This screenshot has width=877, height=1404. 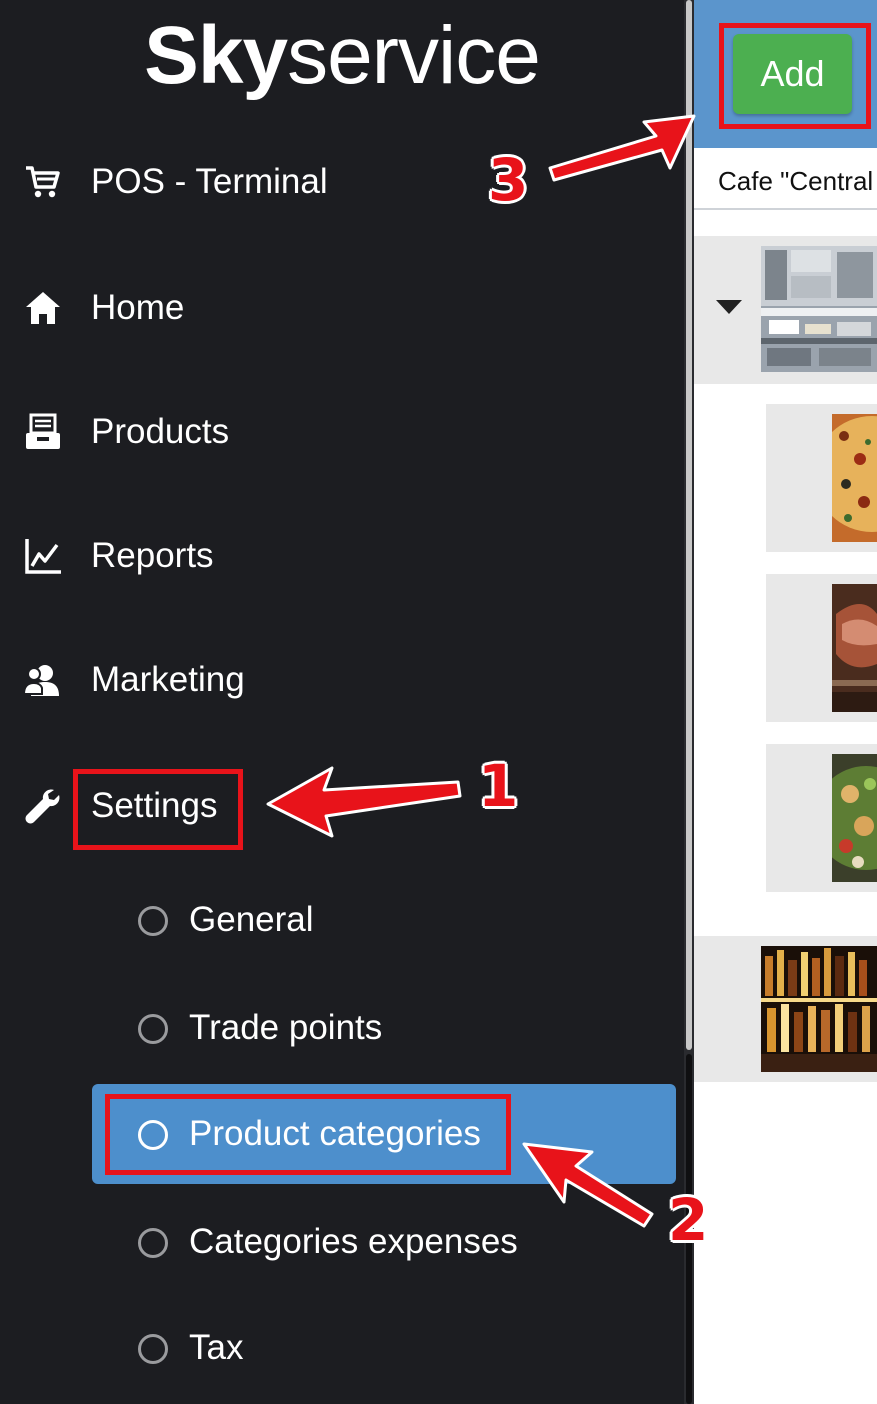 What do you see at coordinates (160, 431) in the screenshot?
I see `sidebar-item-label: Products` at bounding box center [160, 431].